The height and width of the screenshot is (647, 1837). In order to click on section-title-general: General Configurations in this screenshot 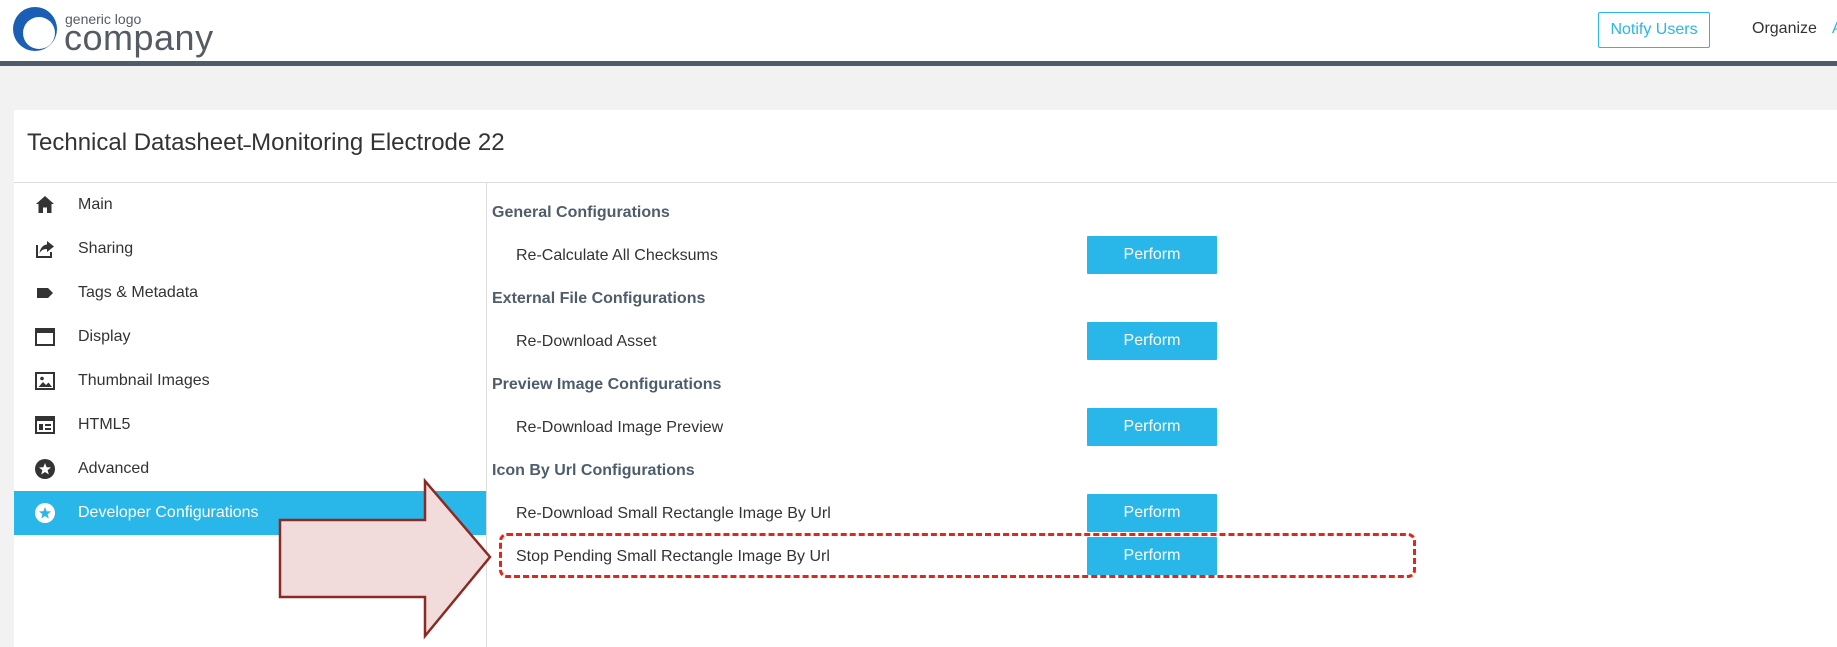, I will do `click(581, 212)`.